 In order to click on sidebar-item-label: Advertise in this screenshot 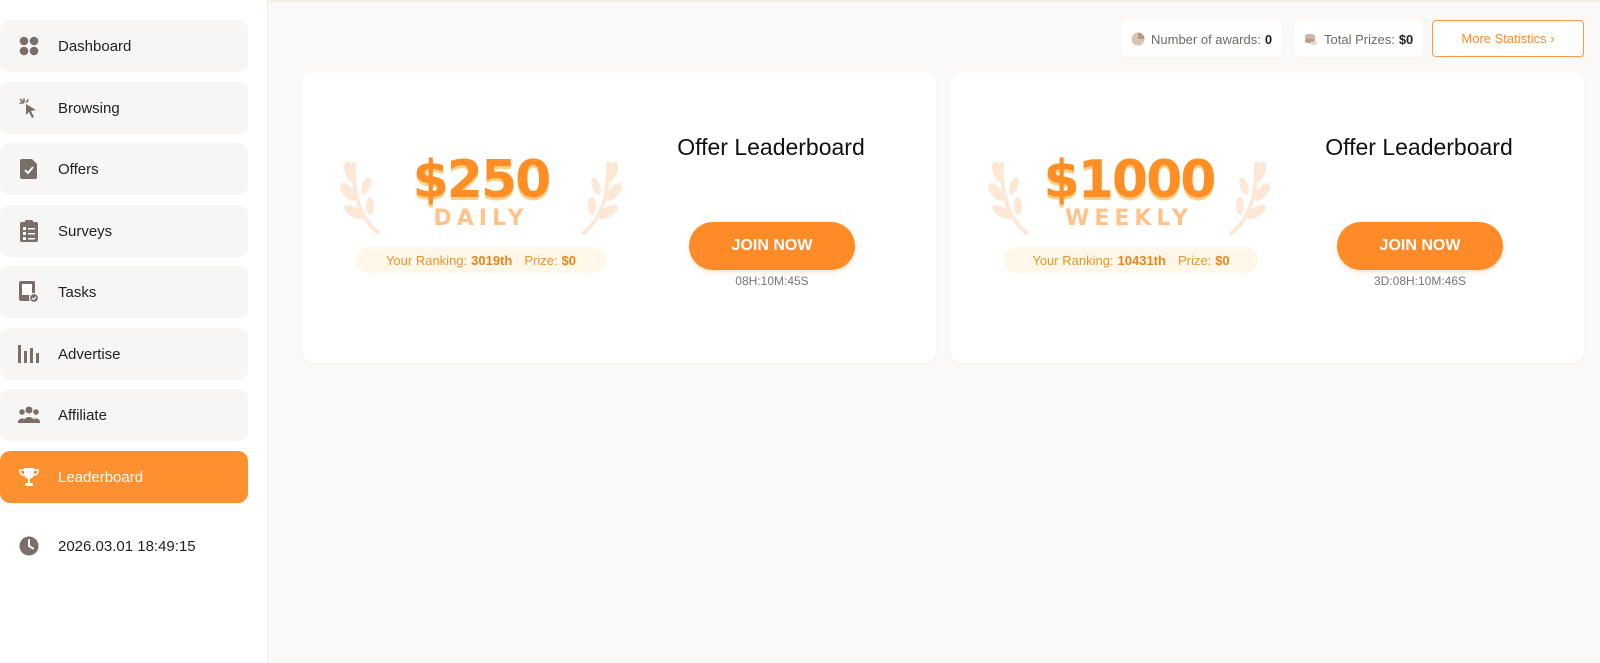, I will do `click(89, 354)`.